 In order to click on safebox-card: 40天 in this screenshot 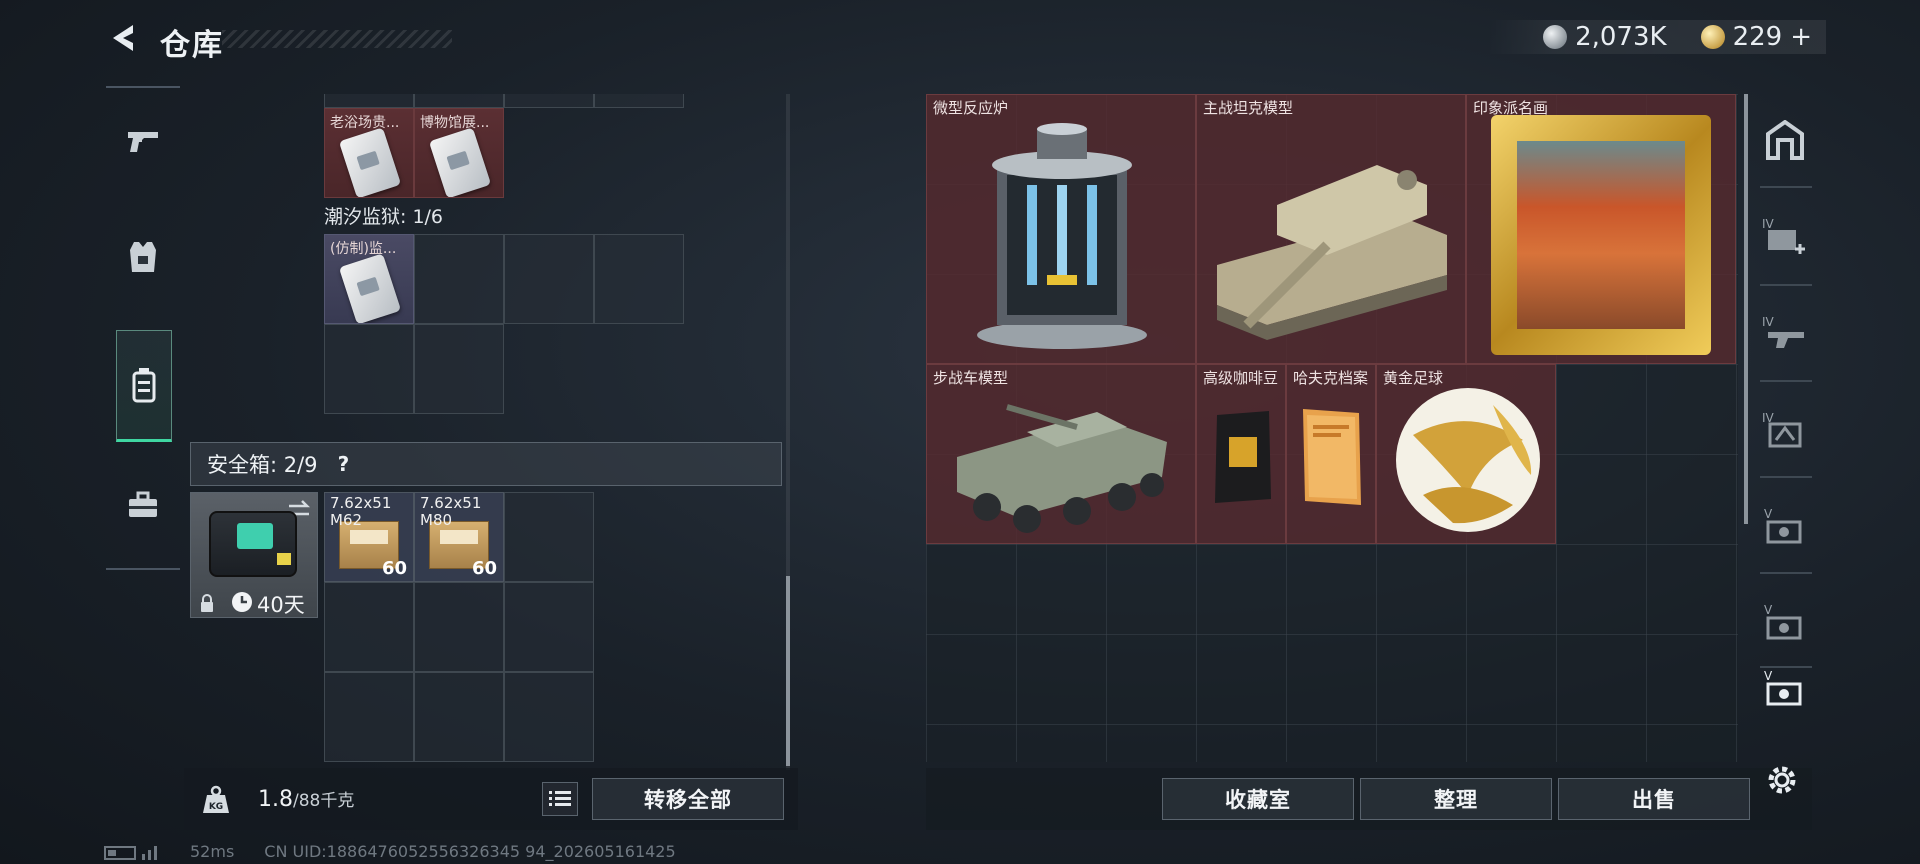, I will do `click(254, 555)`.